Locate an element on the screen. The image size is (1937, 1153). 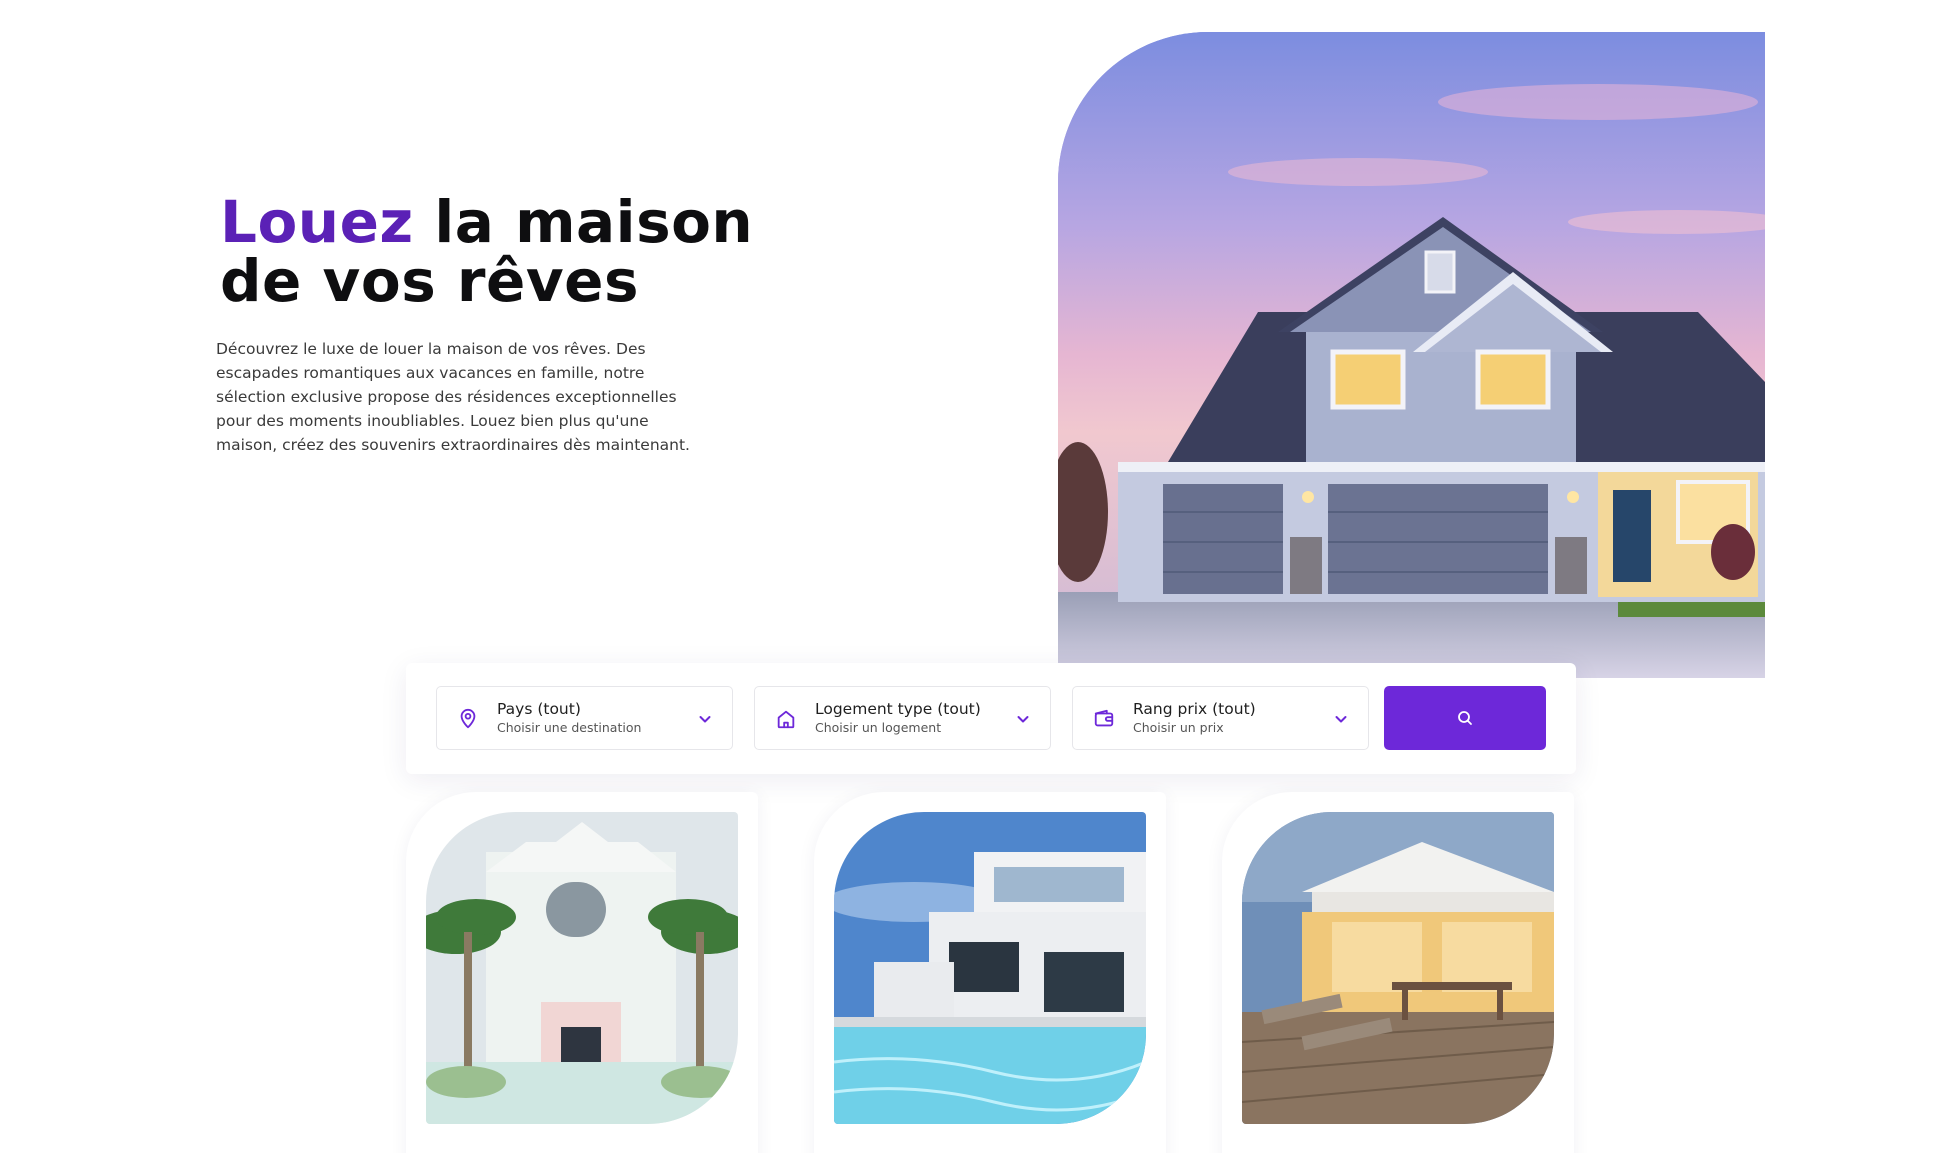
price-range-filter: Rang prix (tout) Choisir un prix is located at coordinates (1220, 718).